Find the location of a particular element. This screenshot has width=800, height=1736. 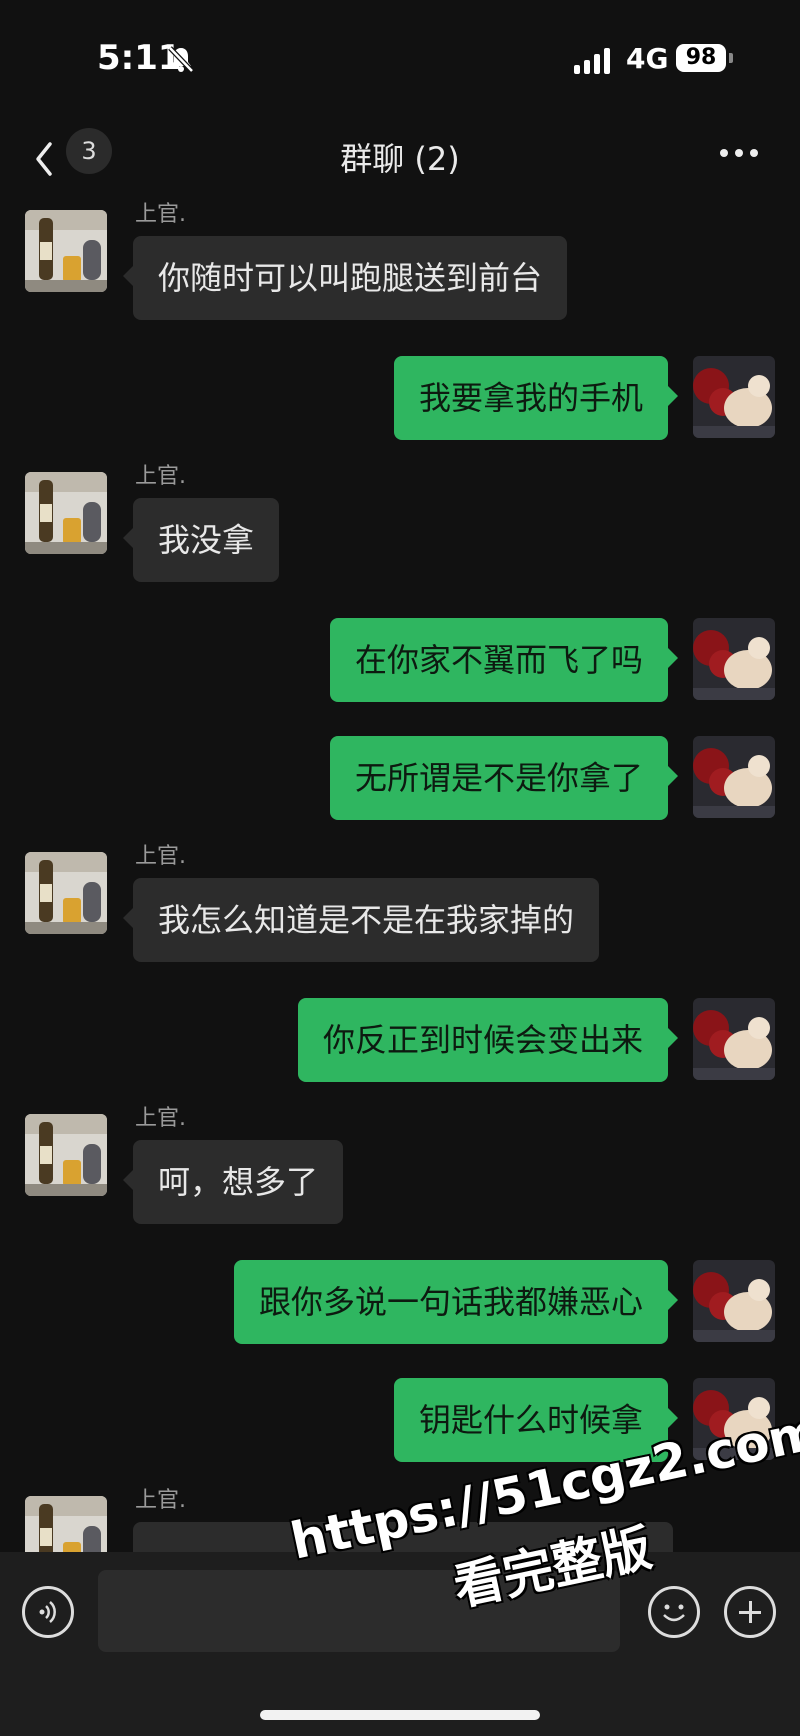

home-indicator is located at coordinates (400, 1715).